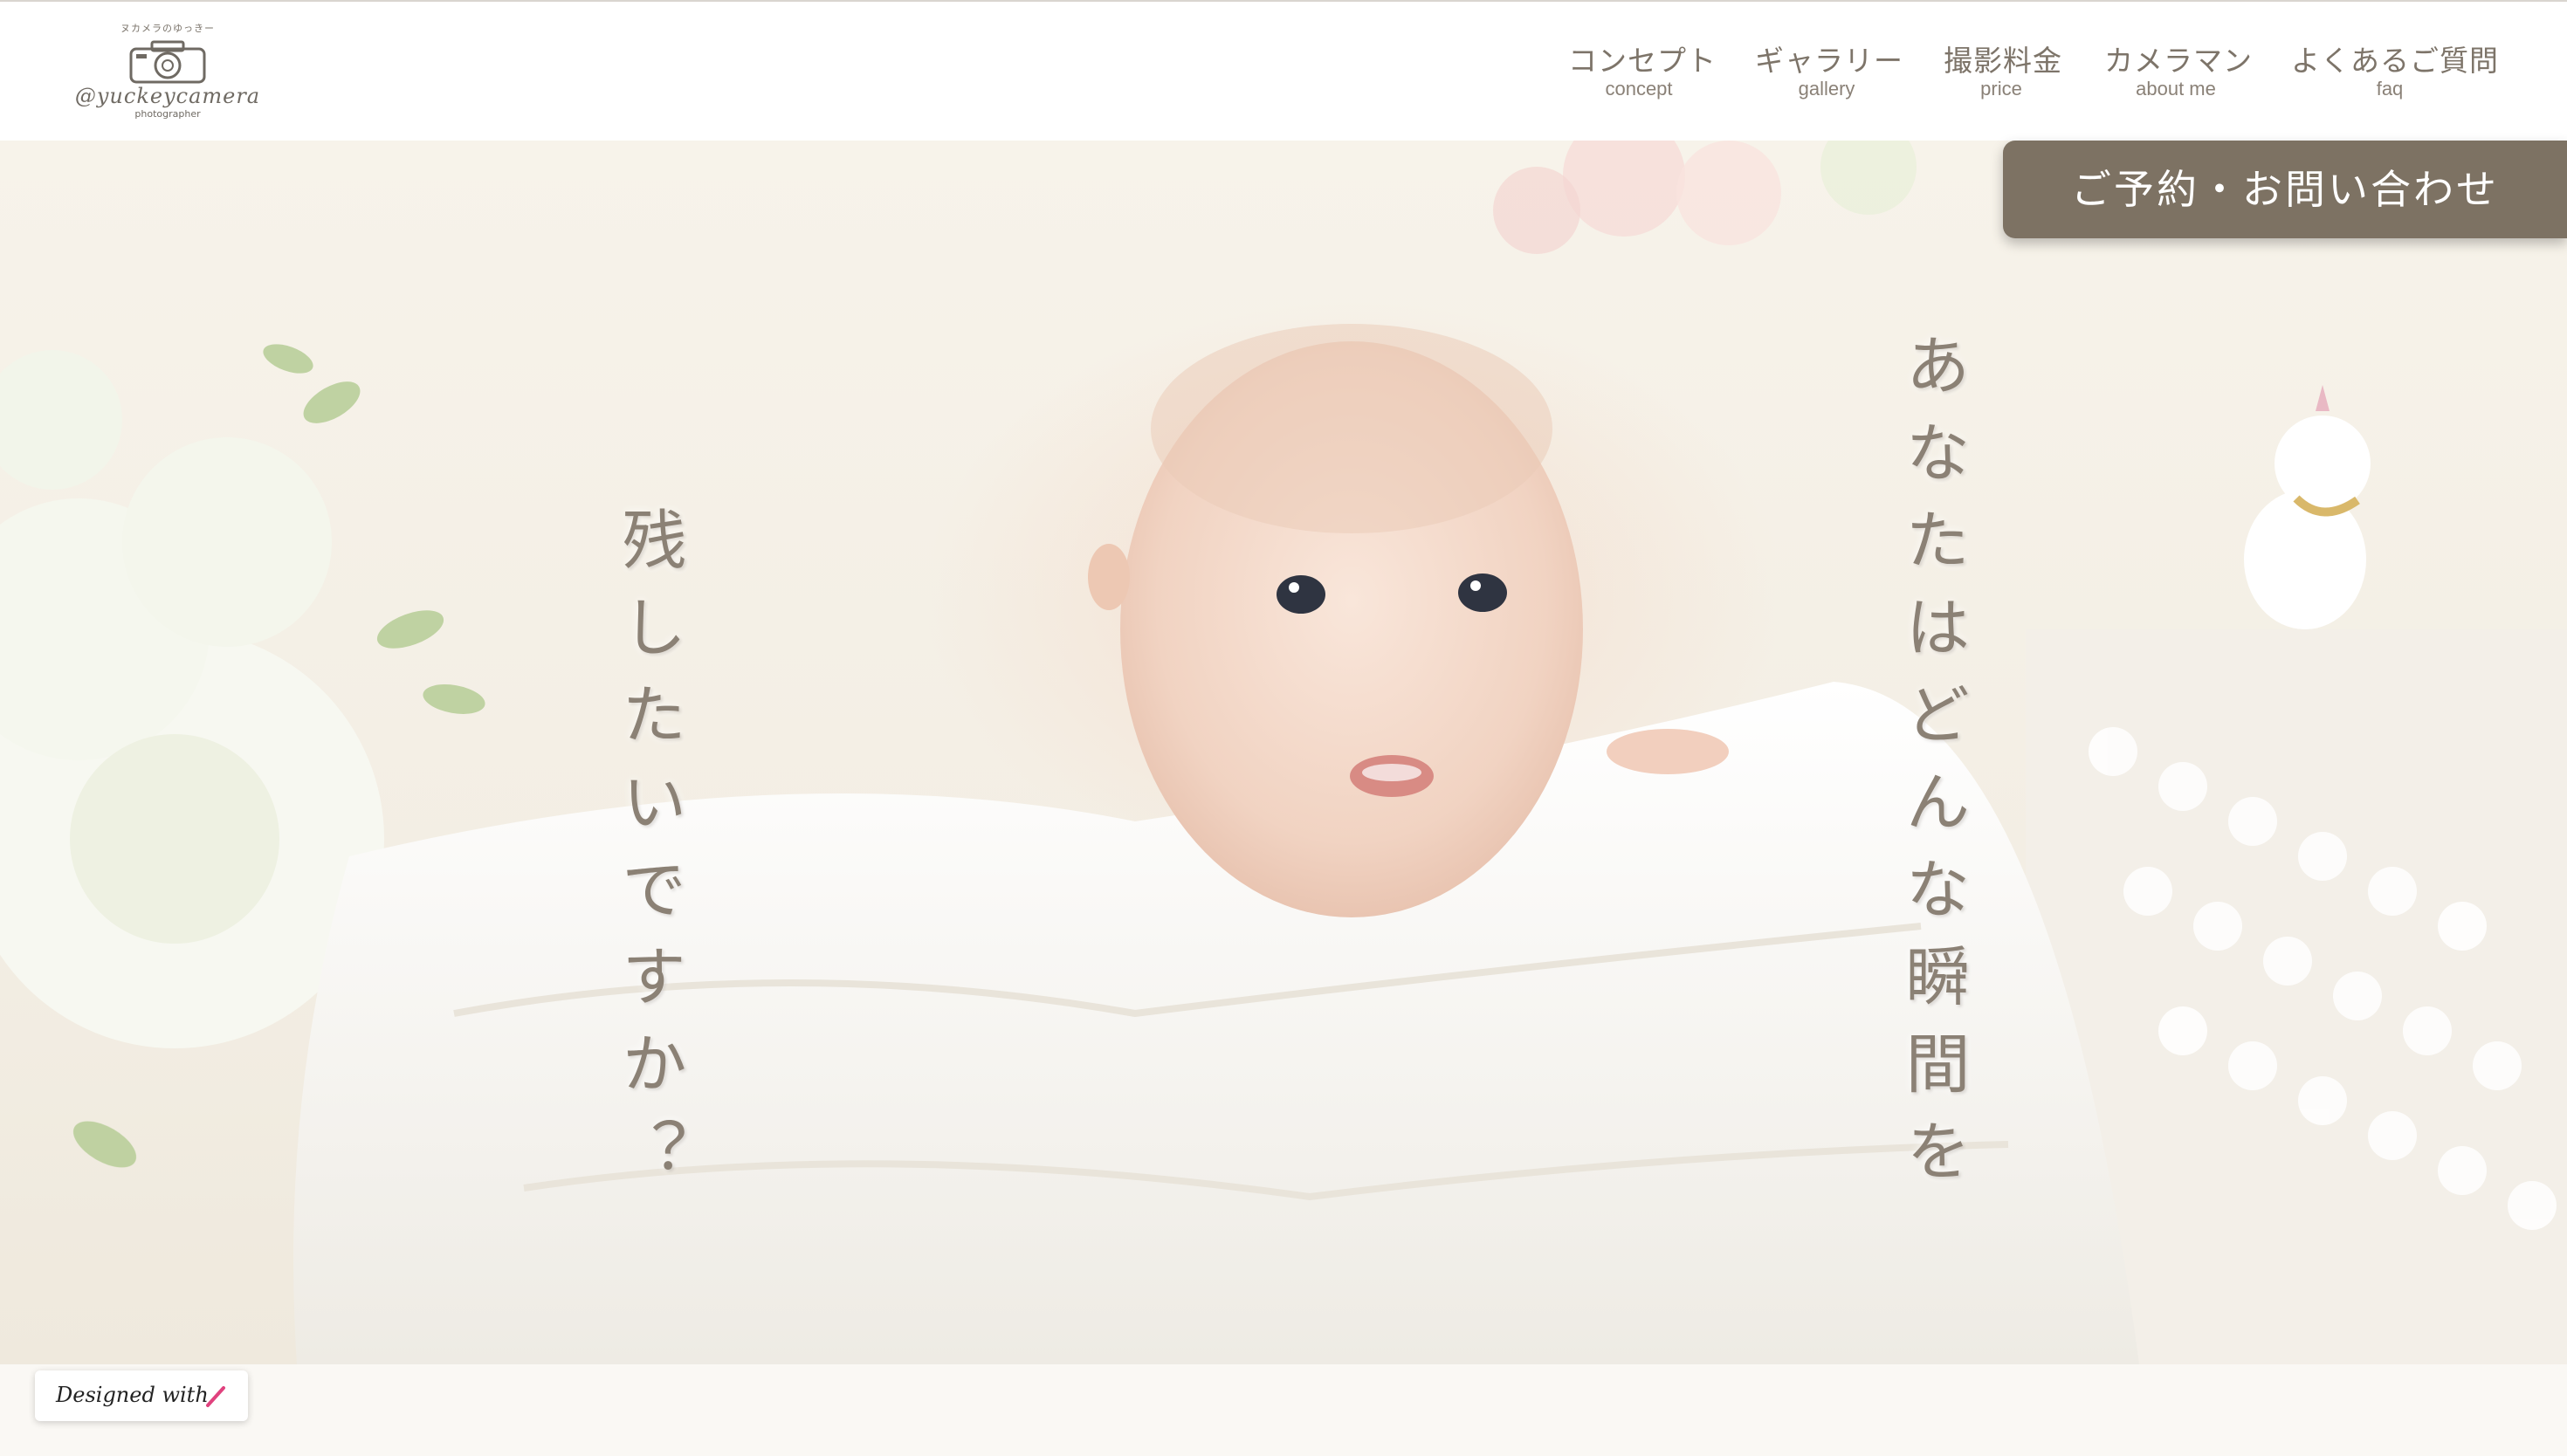 This screenshot has width=2567, height=1456. What do you see at coordinates (2001, 89) in the screenshot?
I see `nav-sublabel: price` at bounding box center [2001, 89].